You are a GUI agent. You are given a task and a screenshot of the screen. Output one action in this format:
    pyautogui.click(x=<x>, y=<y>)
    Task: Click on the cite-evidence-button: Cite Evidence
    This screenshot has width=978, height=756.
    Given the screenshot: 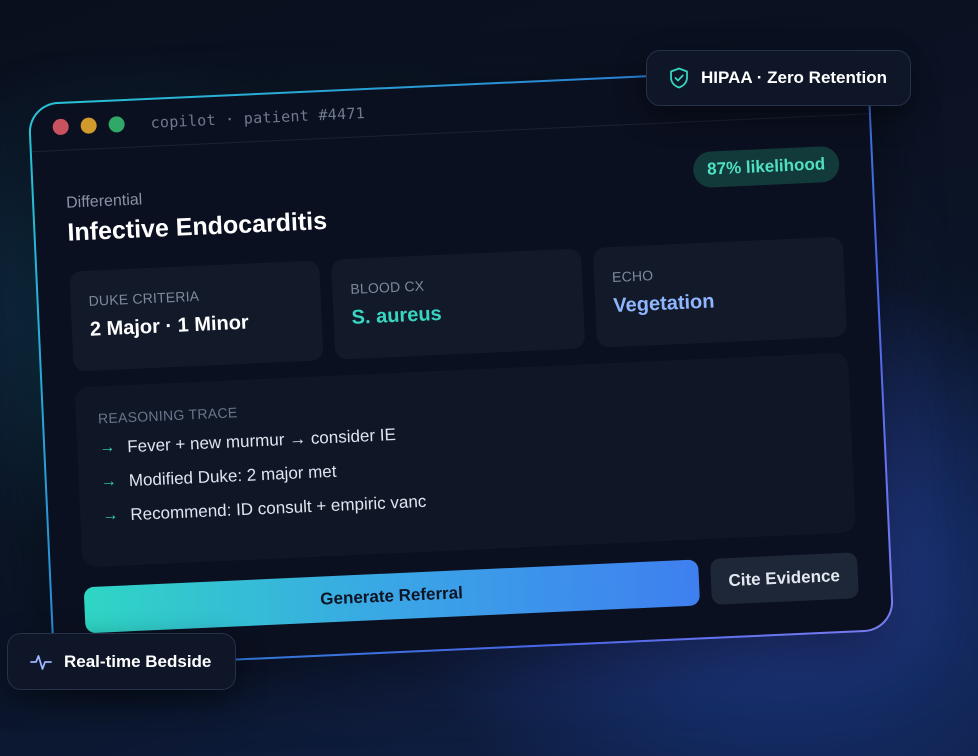 What is the action you would take?
    pyautogui.click(x=784, y=578)
    